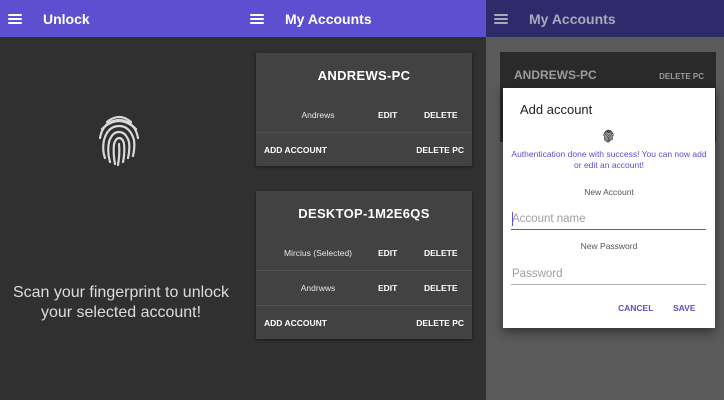 Image resolution: width=724 pixels, height=400 pixels. Describe the element at coordinates (556, 109) in the screenshot. I see `dialog-title: Add account` at that location.